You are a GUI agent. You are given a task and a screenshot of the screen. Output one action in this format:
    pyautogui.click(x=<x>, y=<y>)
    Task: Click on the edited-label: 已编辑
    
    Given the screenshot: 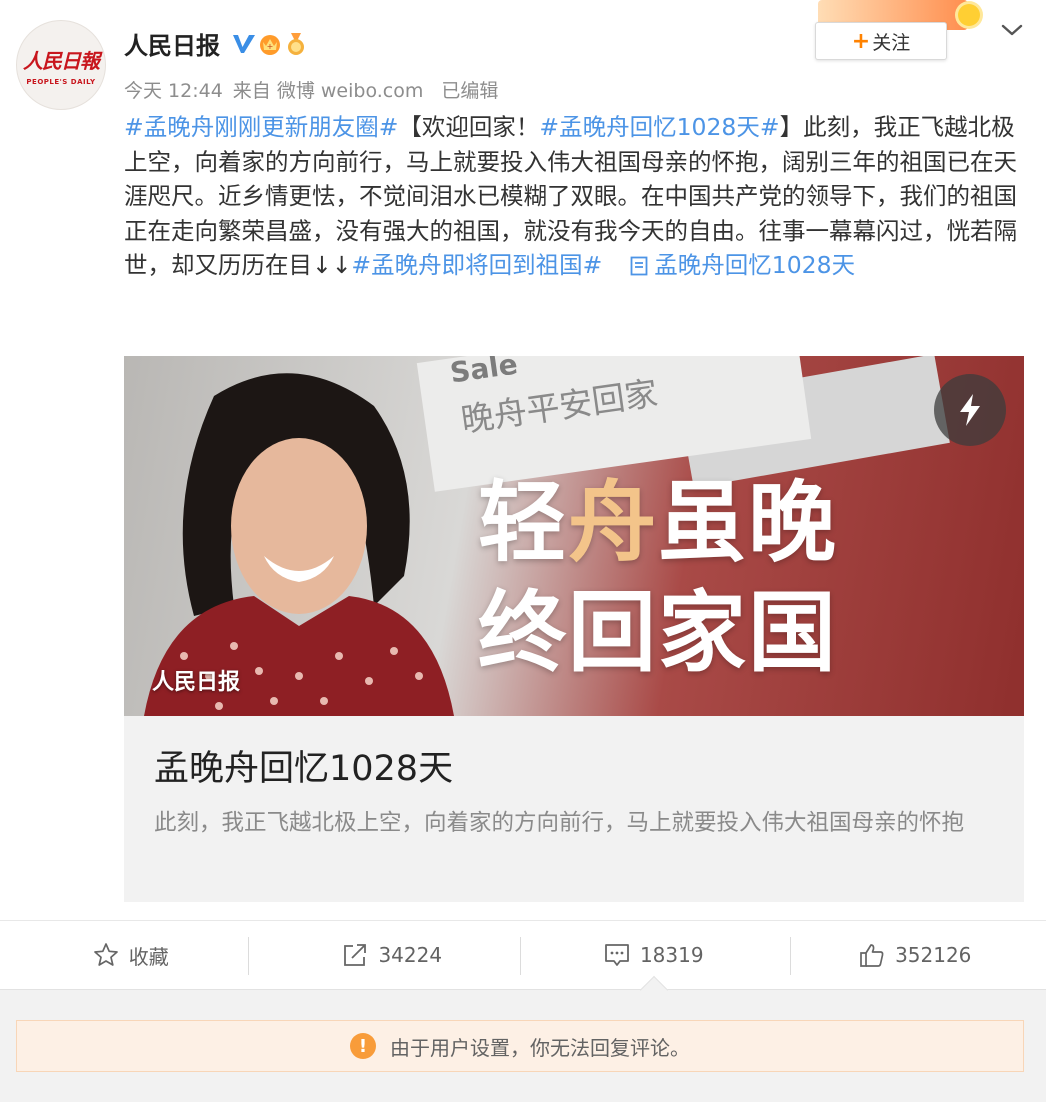 What is the action you would take?
    pyautogui.click(x=469, y=89)
    